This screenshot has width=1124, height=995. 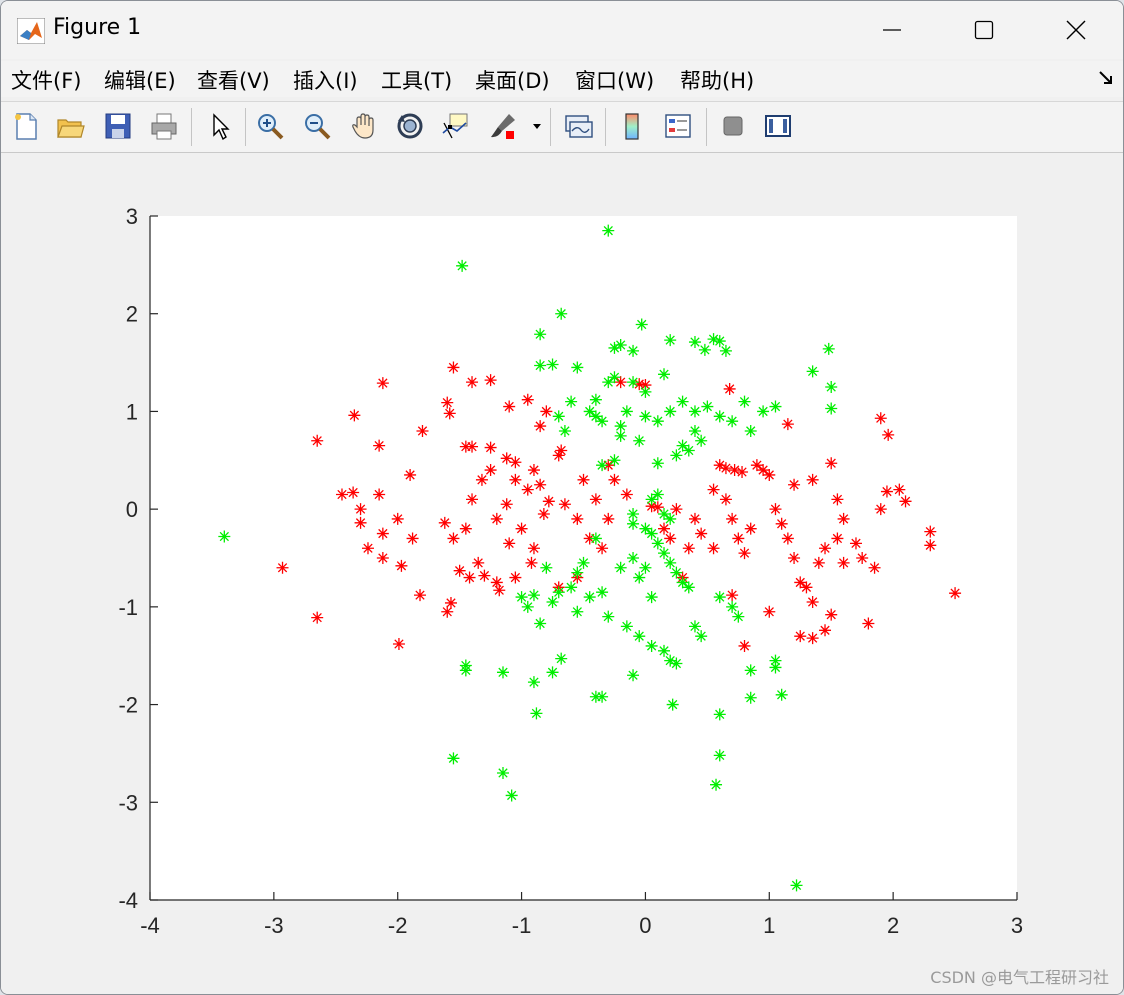 I want to click on menu-file: 文件(F), so click(x=46, y=80).